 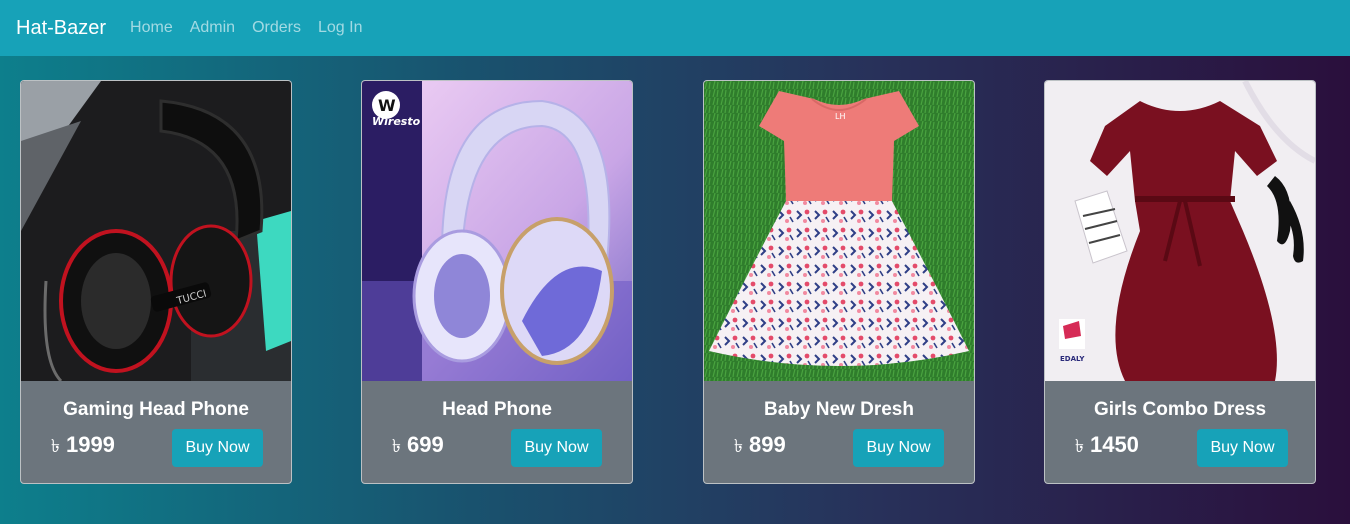 I want to click on product-image-headphone: W Wiresto, so click(x=497, y=231).